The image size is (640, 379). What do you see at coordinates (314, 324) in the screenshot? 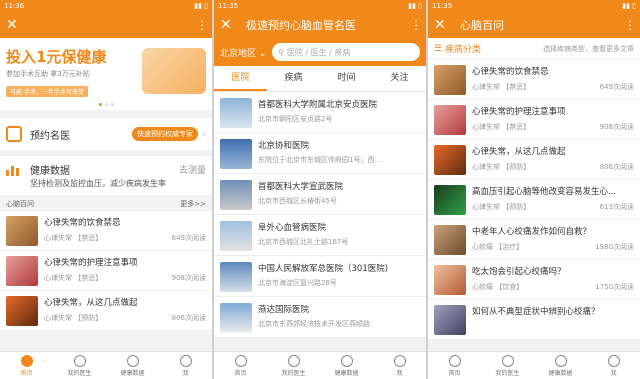
I see `hospital-address: 北京市东燕郊经济技术开发区燕顺路` at bounding box center [314, 324].